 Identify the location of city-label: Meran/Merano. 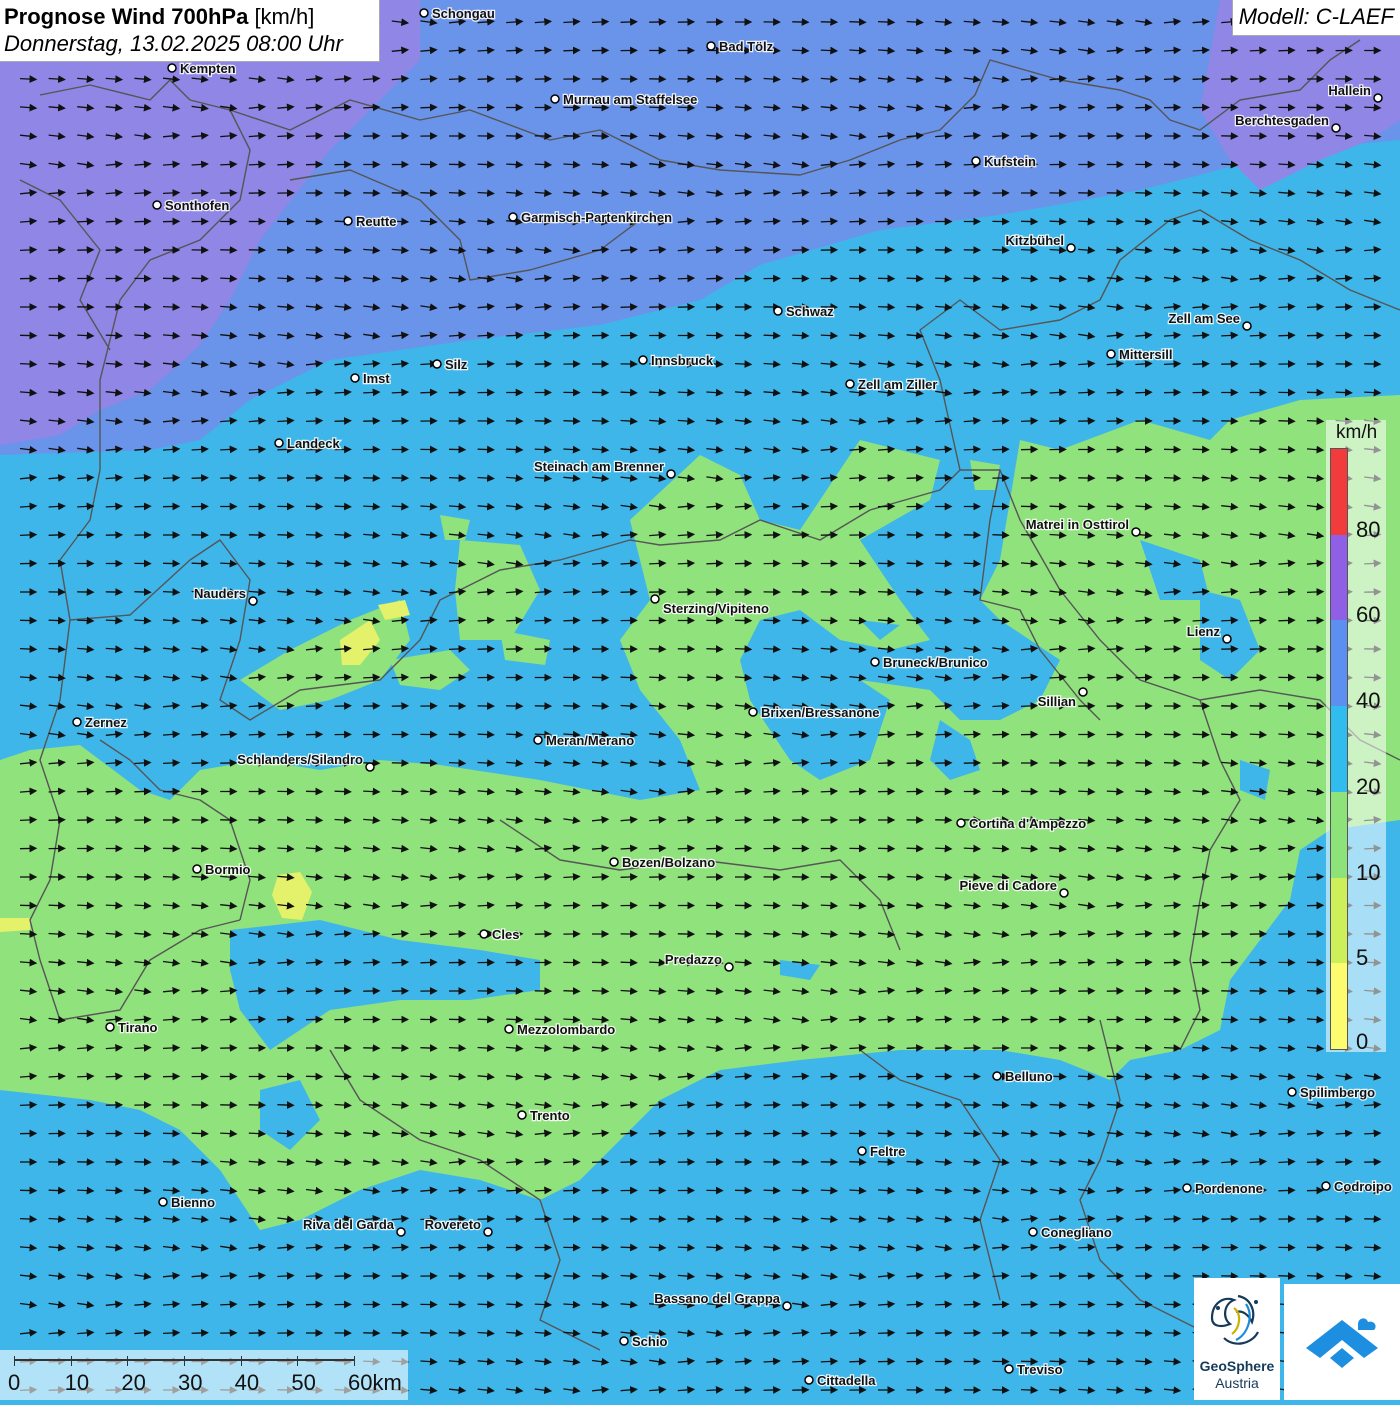
(590, 740).